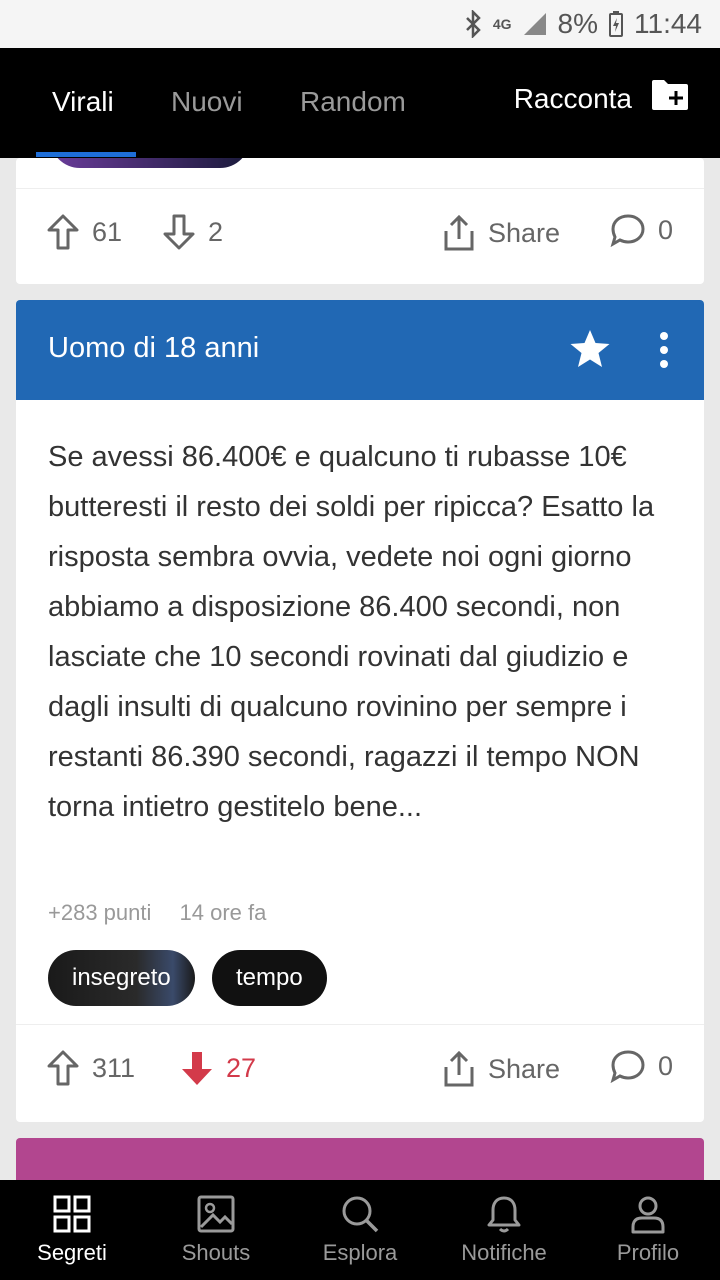 The image size is (720, 1280). I want to click on arrow-down-filled-icon, so click(197, 1068).